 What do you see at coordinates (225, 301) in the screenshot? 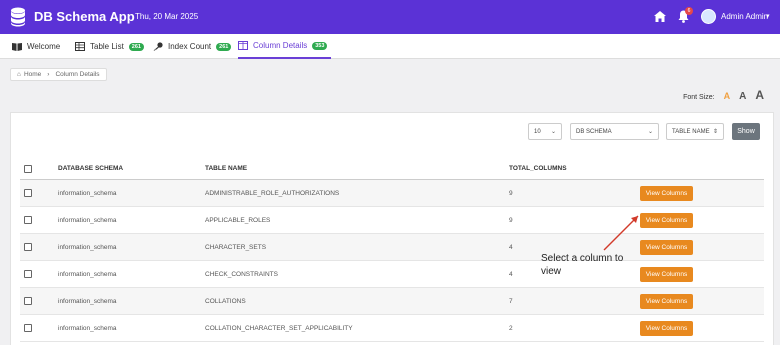
I see `cell-table-name: COLLATIONS` at bounding box center [225, 301].